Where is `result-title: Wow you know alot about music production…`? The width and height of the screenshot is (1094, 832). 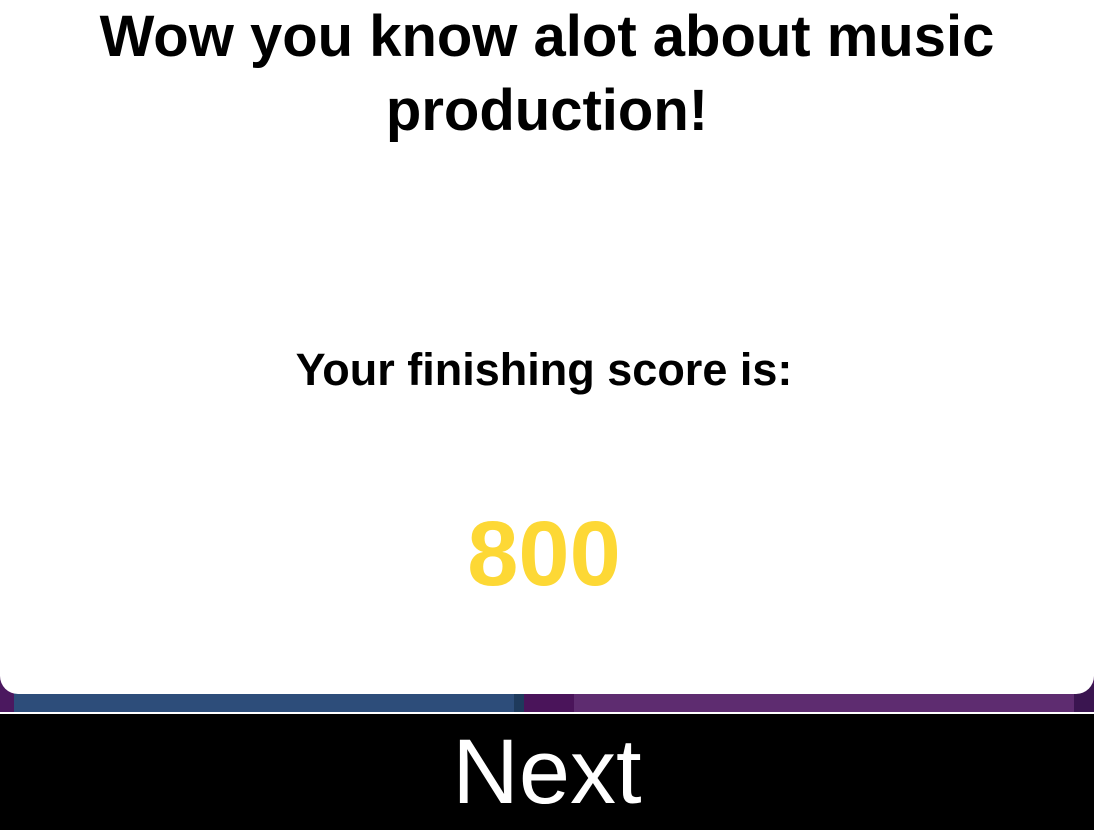 result-title: Wow you know alot about music production… is located at coordinates (547, 73).